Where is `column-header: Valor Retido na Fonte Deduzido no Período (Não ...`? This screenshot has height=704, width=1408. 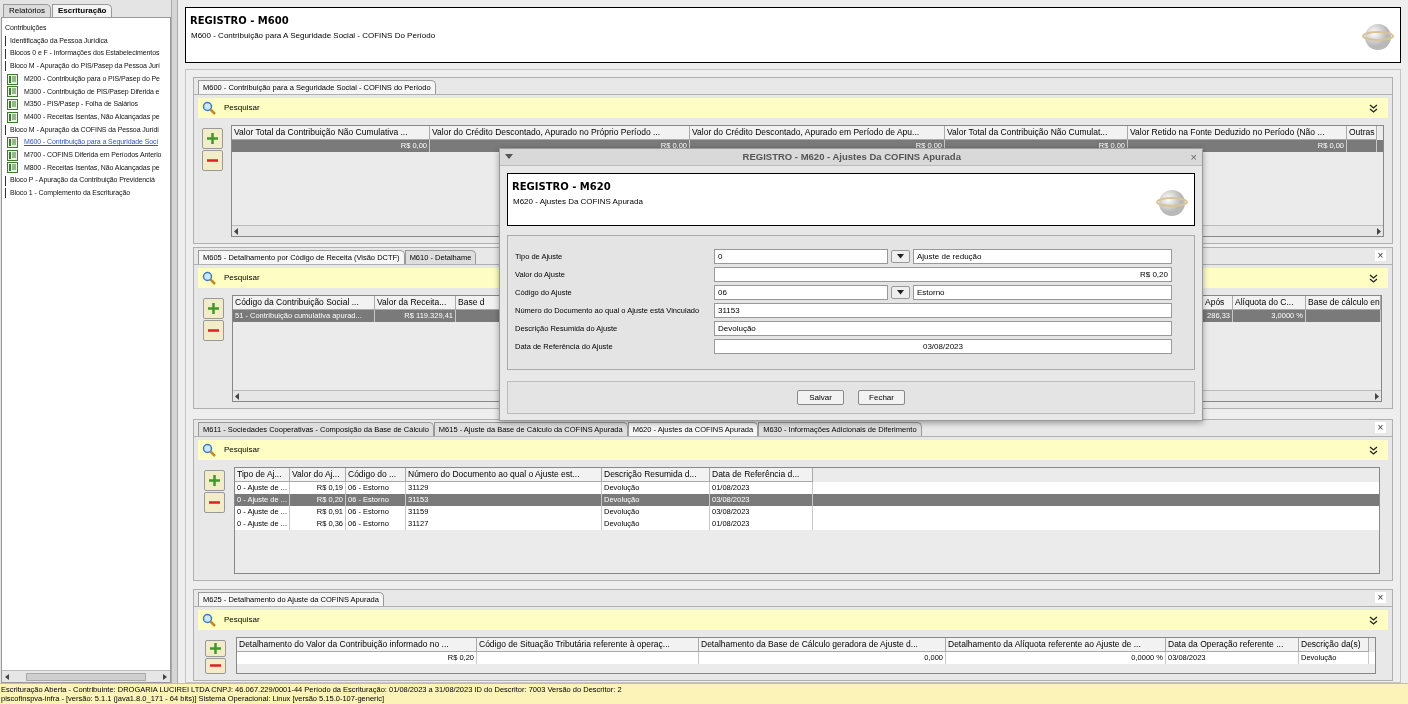 column-header: Valor Retido na Fonte Deduzido no Período (Não ... is located at coordinates (1237, 133).